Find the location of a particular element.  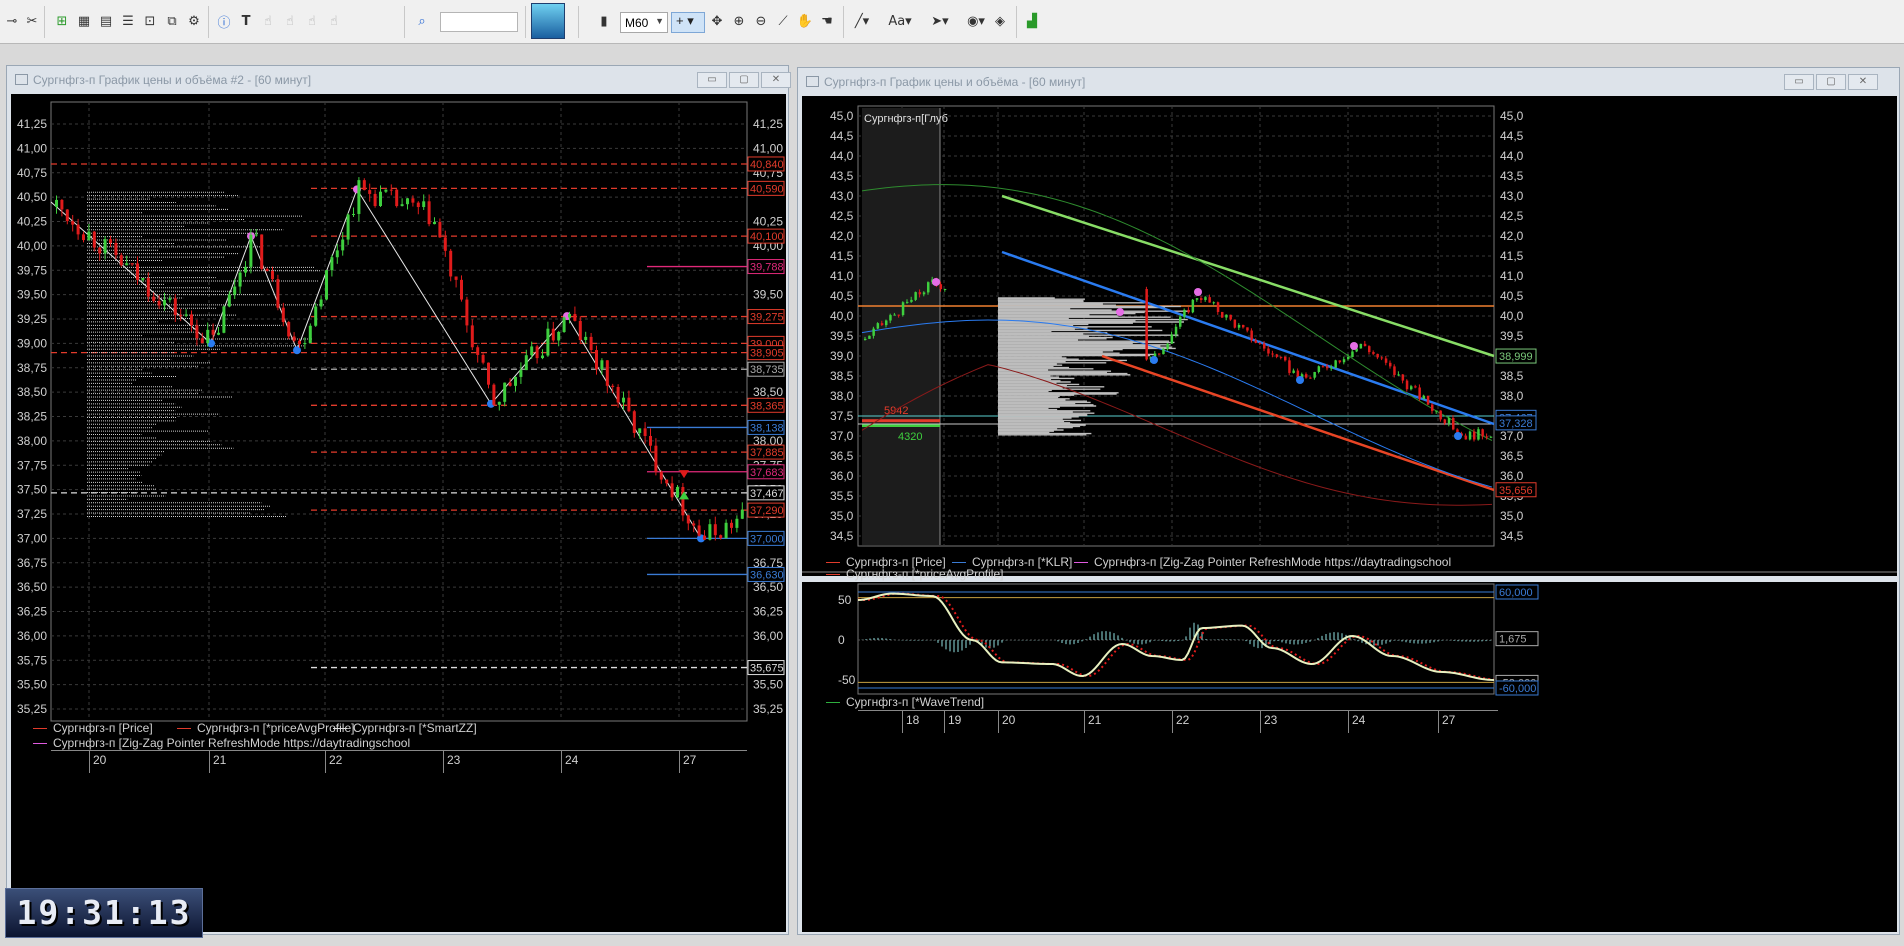

bar-chart-icon: ▮ is located at coordinates (604, 21).